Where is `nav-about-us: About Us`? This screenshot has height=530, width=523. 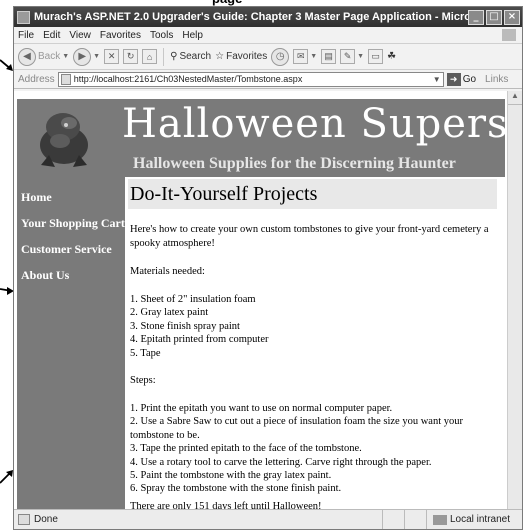 nav-about-us: About Us is located at coordinates (71, 275).